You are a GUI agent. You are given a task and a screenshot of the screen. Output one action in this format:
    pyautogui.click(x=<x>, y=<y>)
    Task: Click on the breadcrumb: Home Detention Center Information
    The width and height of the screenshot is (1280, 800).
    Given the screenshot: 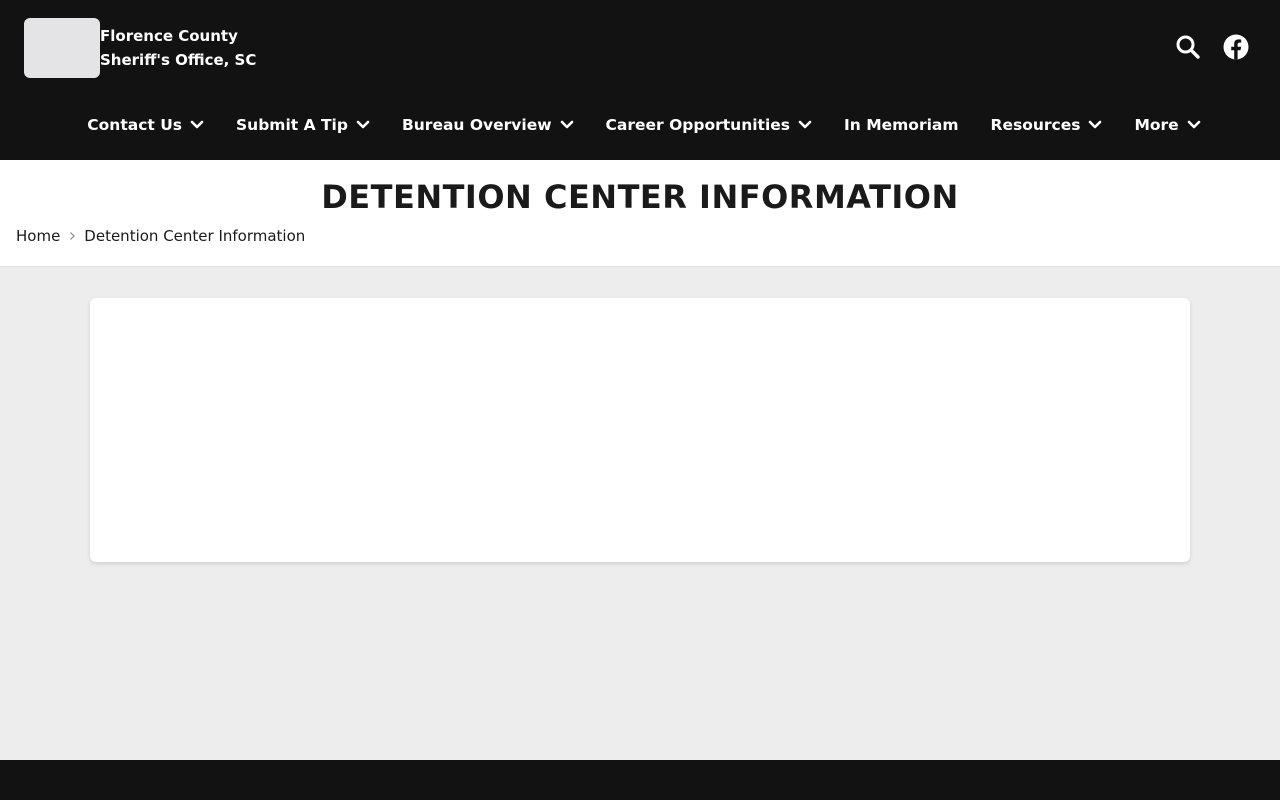 What is the action you would take?
    pyautogui.click(x=160, y=236)
    